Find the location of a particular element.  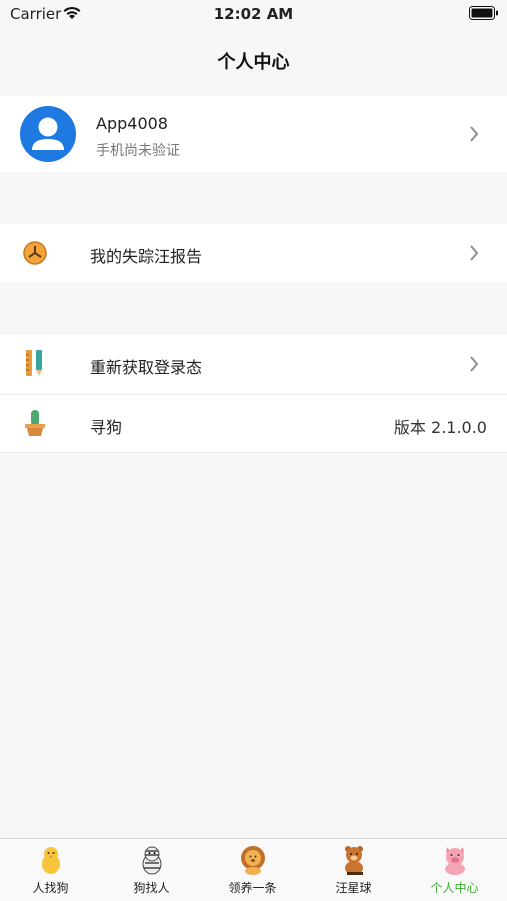

nav-bar: 个人中心 is located at coordinates (253, 61).